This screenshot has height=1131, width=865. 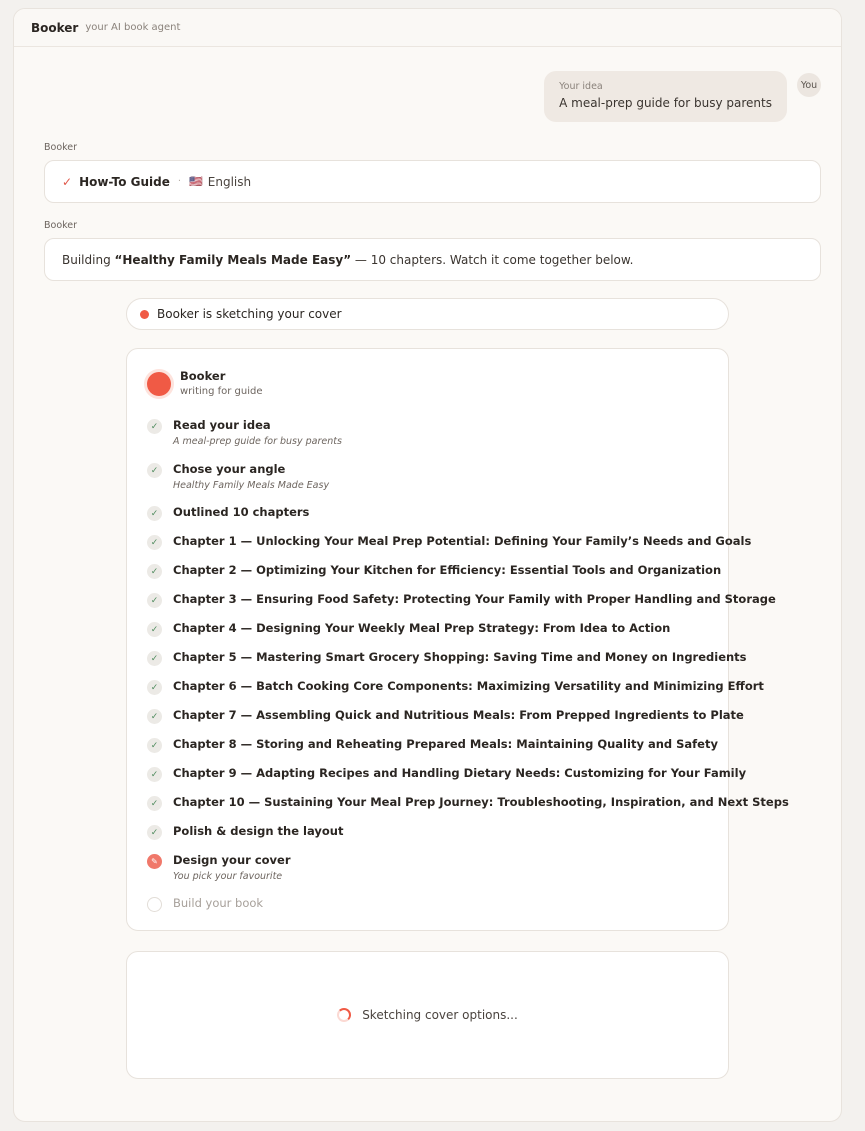 What do you see at coordinates (229, 469) in the screenshot?
I see `step-title: Chose your angle` at bounding box center [229, 469].